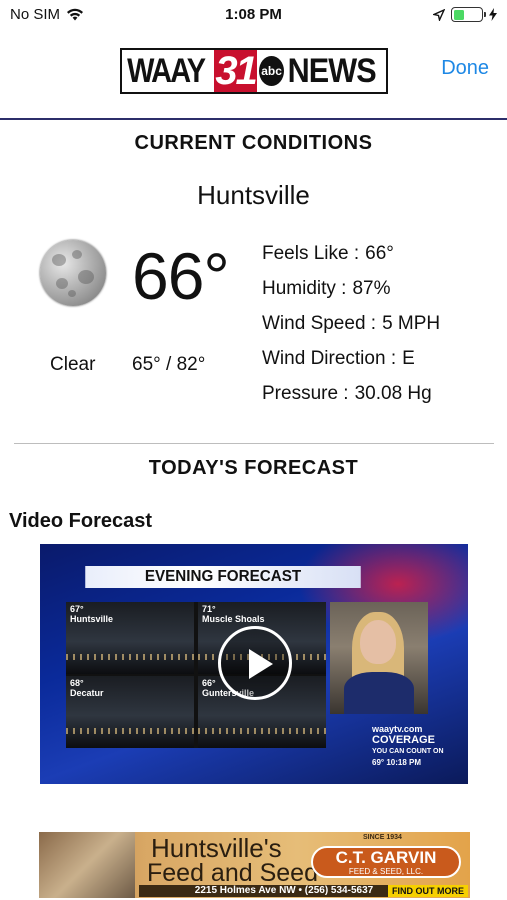 The width and height of the screenshot is (507, 900). Describe the element at coordinates (347, 393) in the screenshot. I see `detail-pressure: Pressure :30.08 Hg` at that location.